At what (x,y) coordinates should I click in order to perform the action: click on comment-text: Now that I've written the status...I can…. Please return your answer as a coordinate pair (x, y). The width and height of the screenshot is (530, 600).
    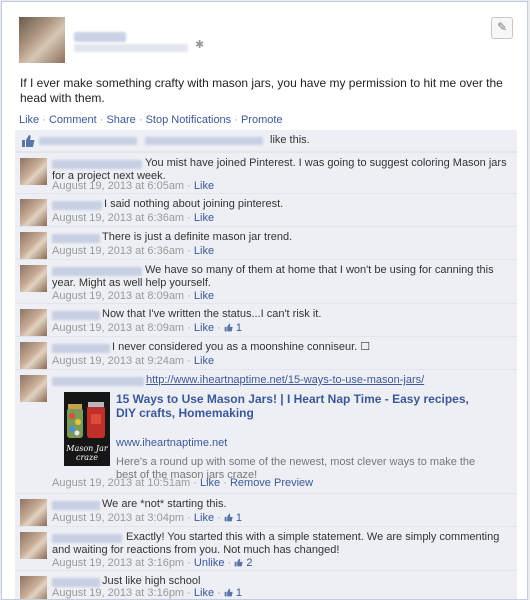
    Looking at the image, I should click on (212, 314).